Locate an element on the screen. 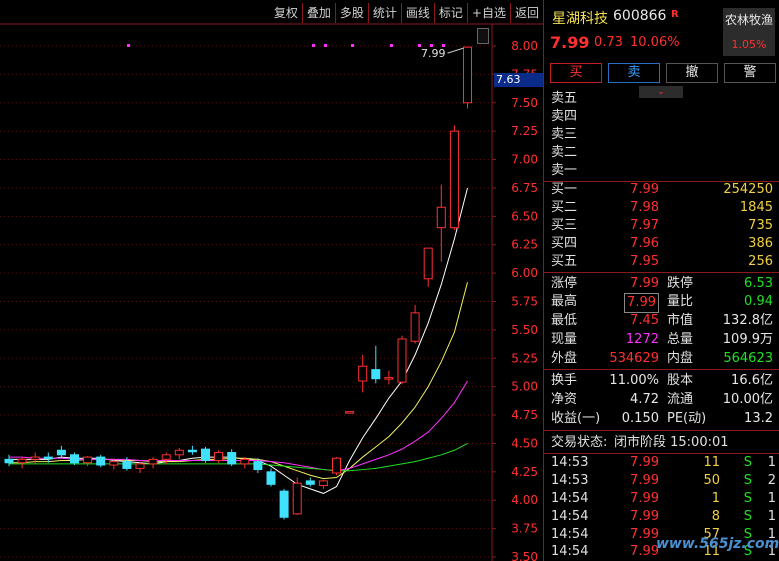  chart-toolbar: 复权 叠加 多股 统计 画线 标记 +自选 返回 is located at coordinates (406, 13).